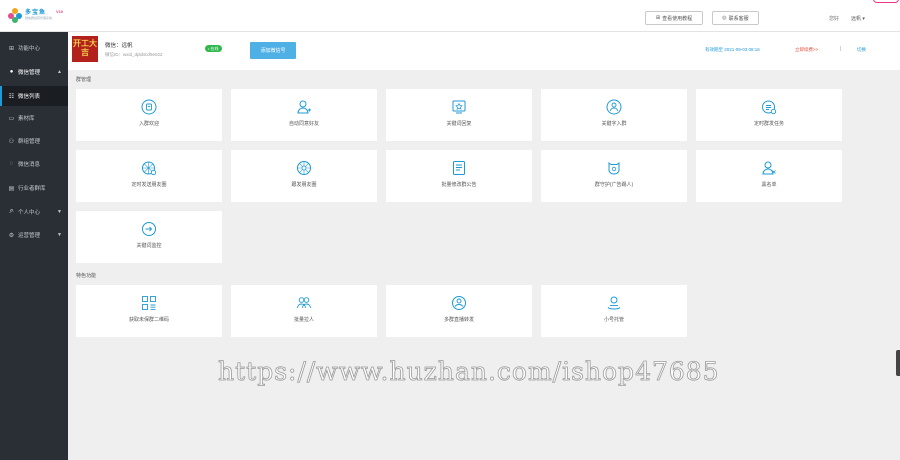 The width and height of the screenshot is (900, 460). I want to click on chevron-down-icon: ▾, so click(863, 19).